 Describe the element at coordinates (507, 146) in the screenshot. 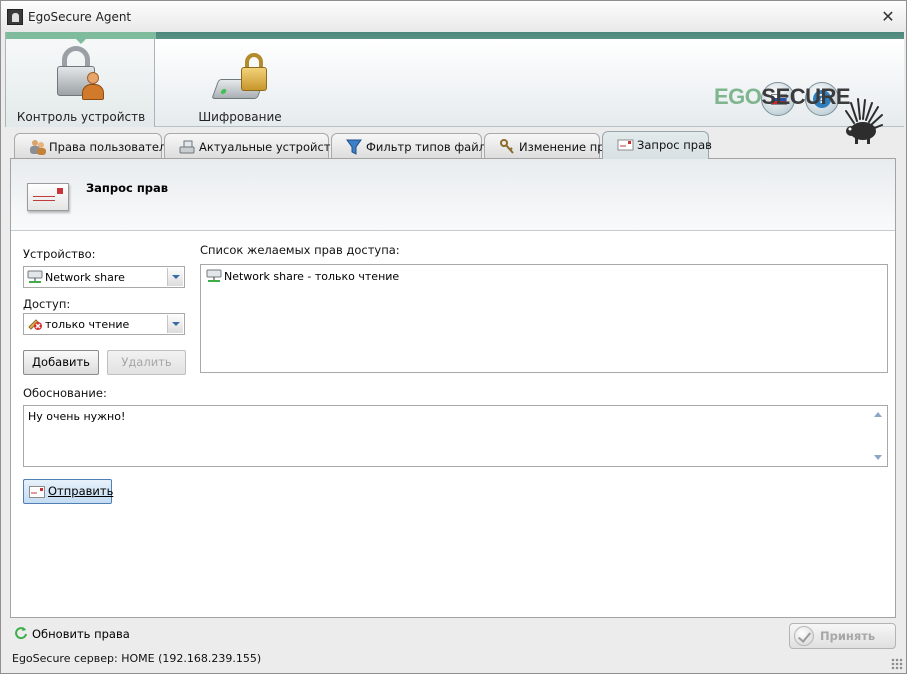

I see `keys-icon` at that location.